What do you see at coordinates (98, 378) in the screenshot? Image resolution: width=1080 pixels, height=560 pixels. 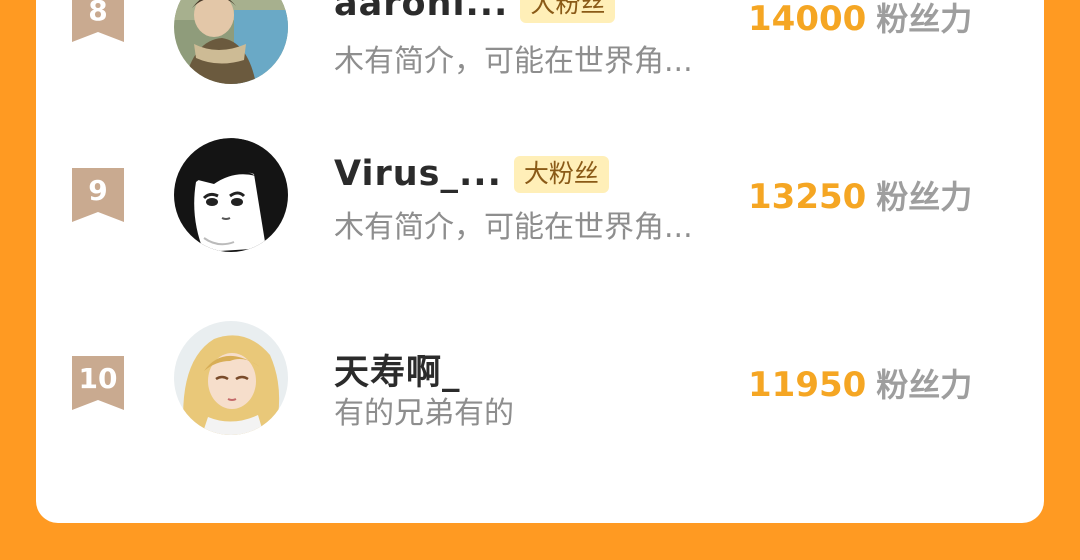 I see `rank-number: 10` at bounding box center [98, 378].